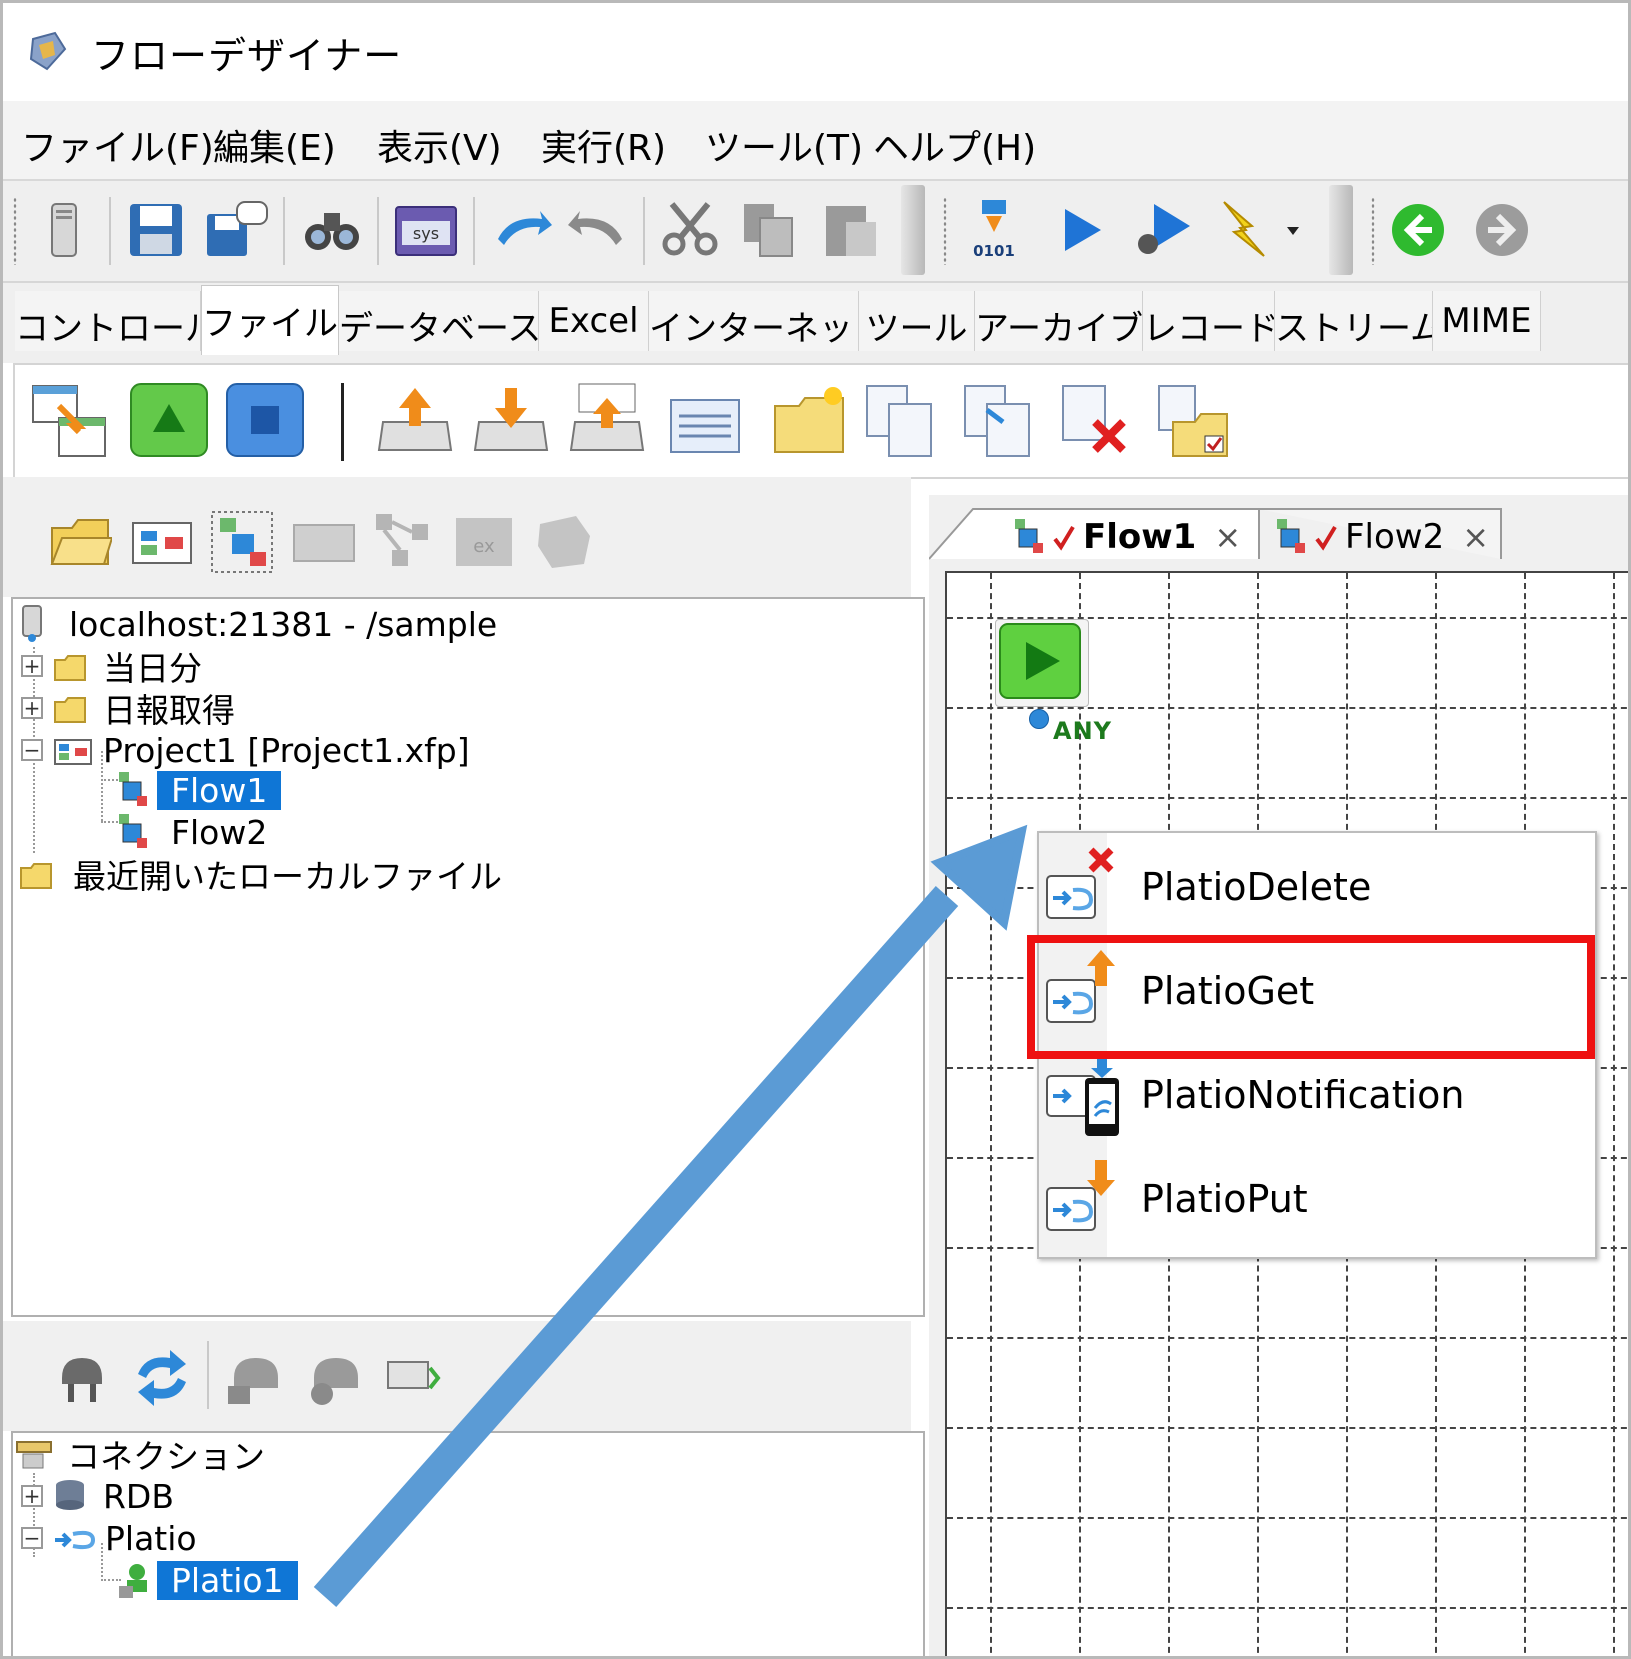  What do you see at coordinates (286, 750) in the screenshot?
I see `project-label: Project1 [Project1.xfp]` at bounding box center [286, 750].